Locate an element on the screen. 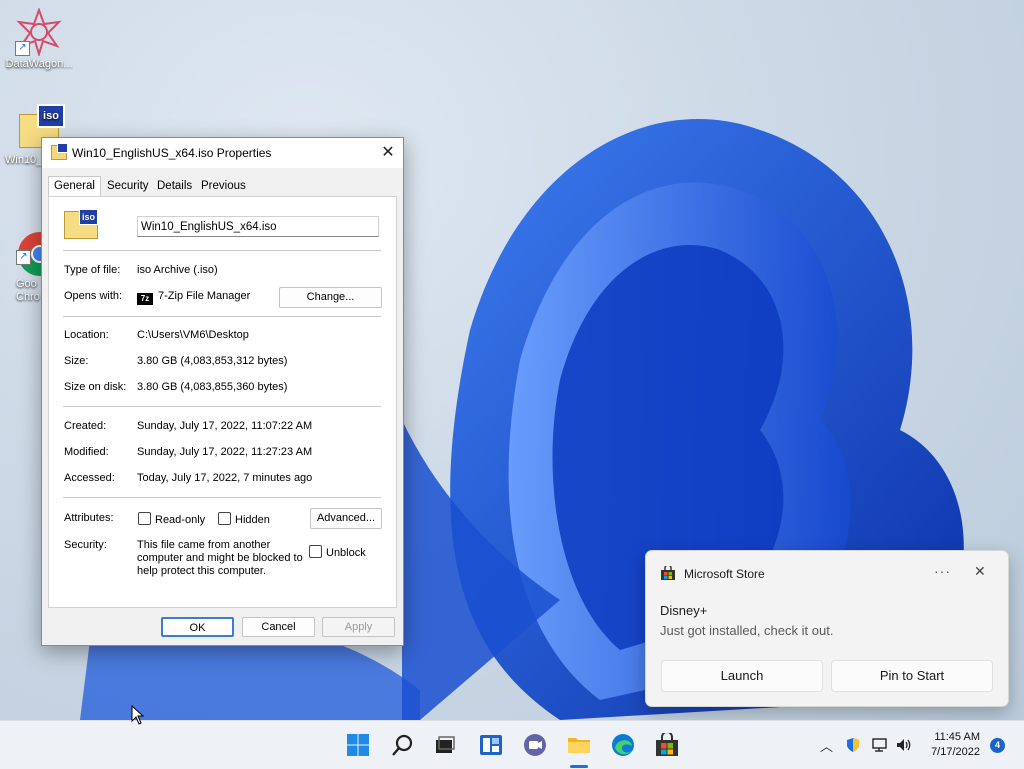 This screenshot has height=769, width=1024. more-options-icon: ··· is located at coordinates (942, 571).